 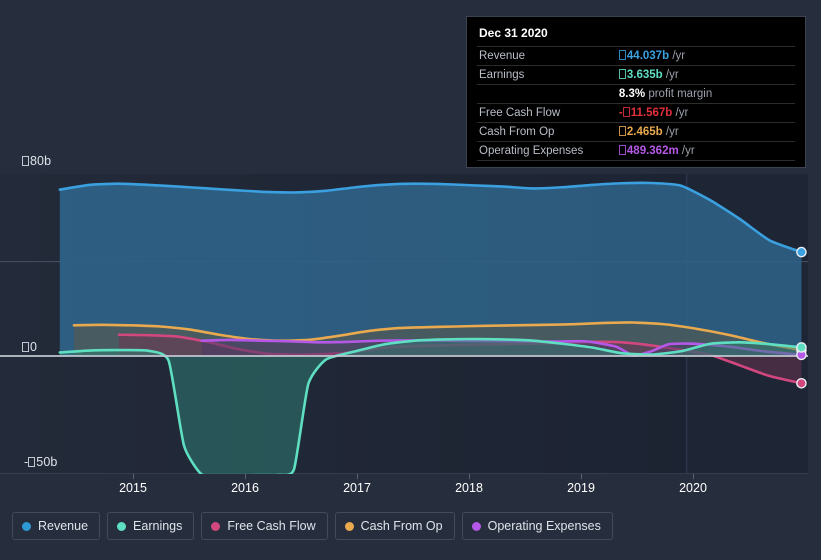 I want to click on tooltip-row-label: Operating Expenses, so click(x=531, y=151).